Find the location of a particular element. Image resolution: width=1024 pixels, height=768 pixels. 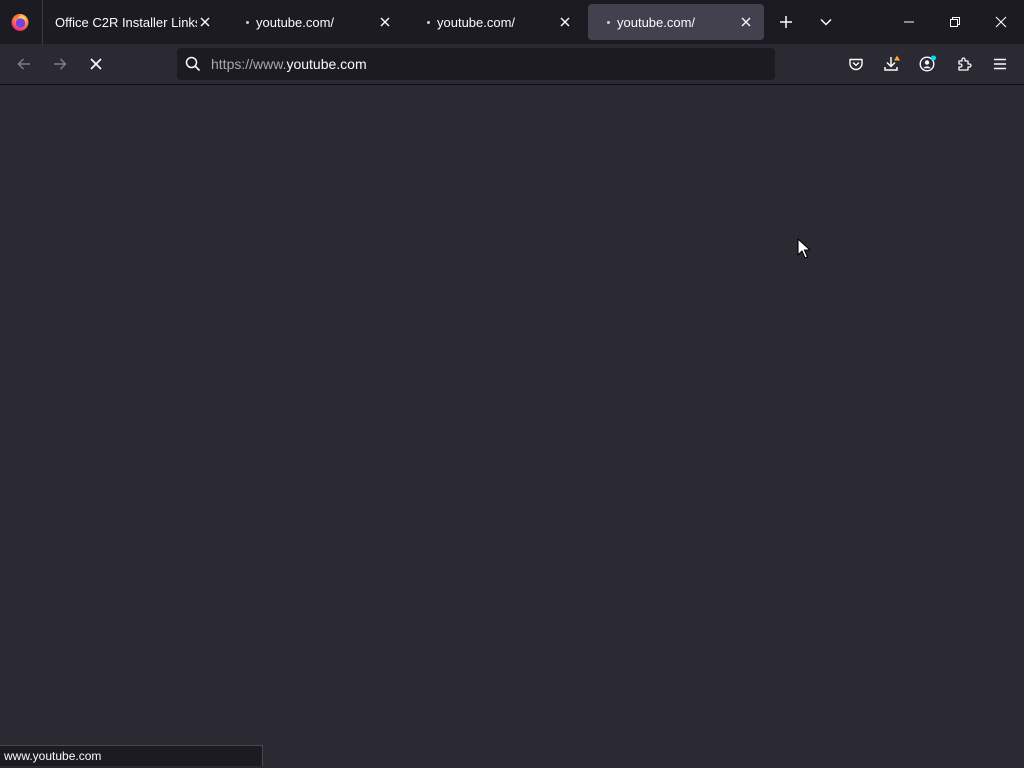

status-panel: www.youtube.com is located at coordinates (131, 755).